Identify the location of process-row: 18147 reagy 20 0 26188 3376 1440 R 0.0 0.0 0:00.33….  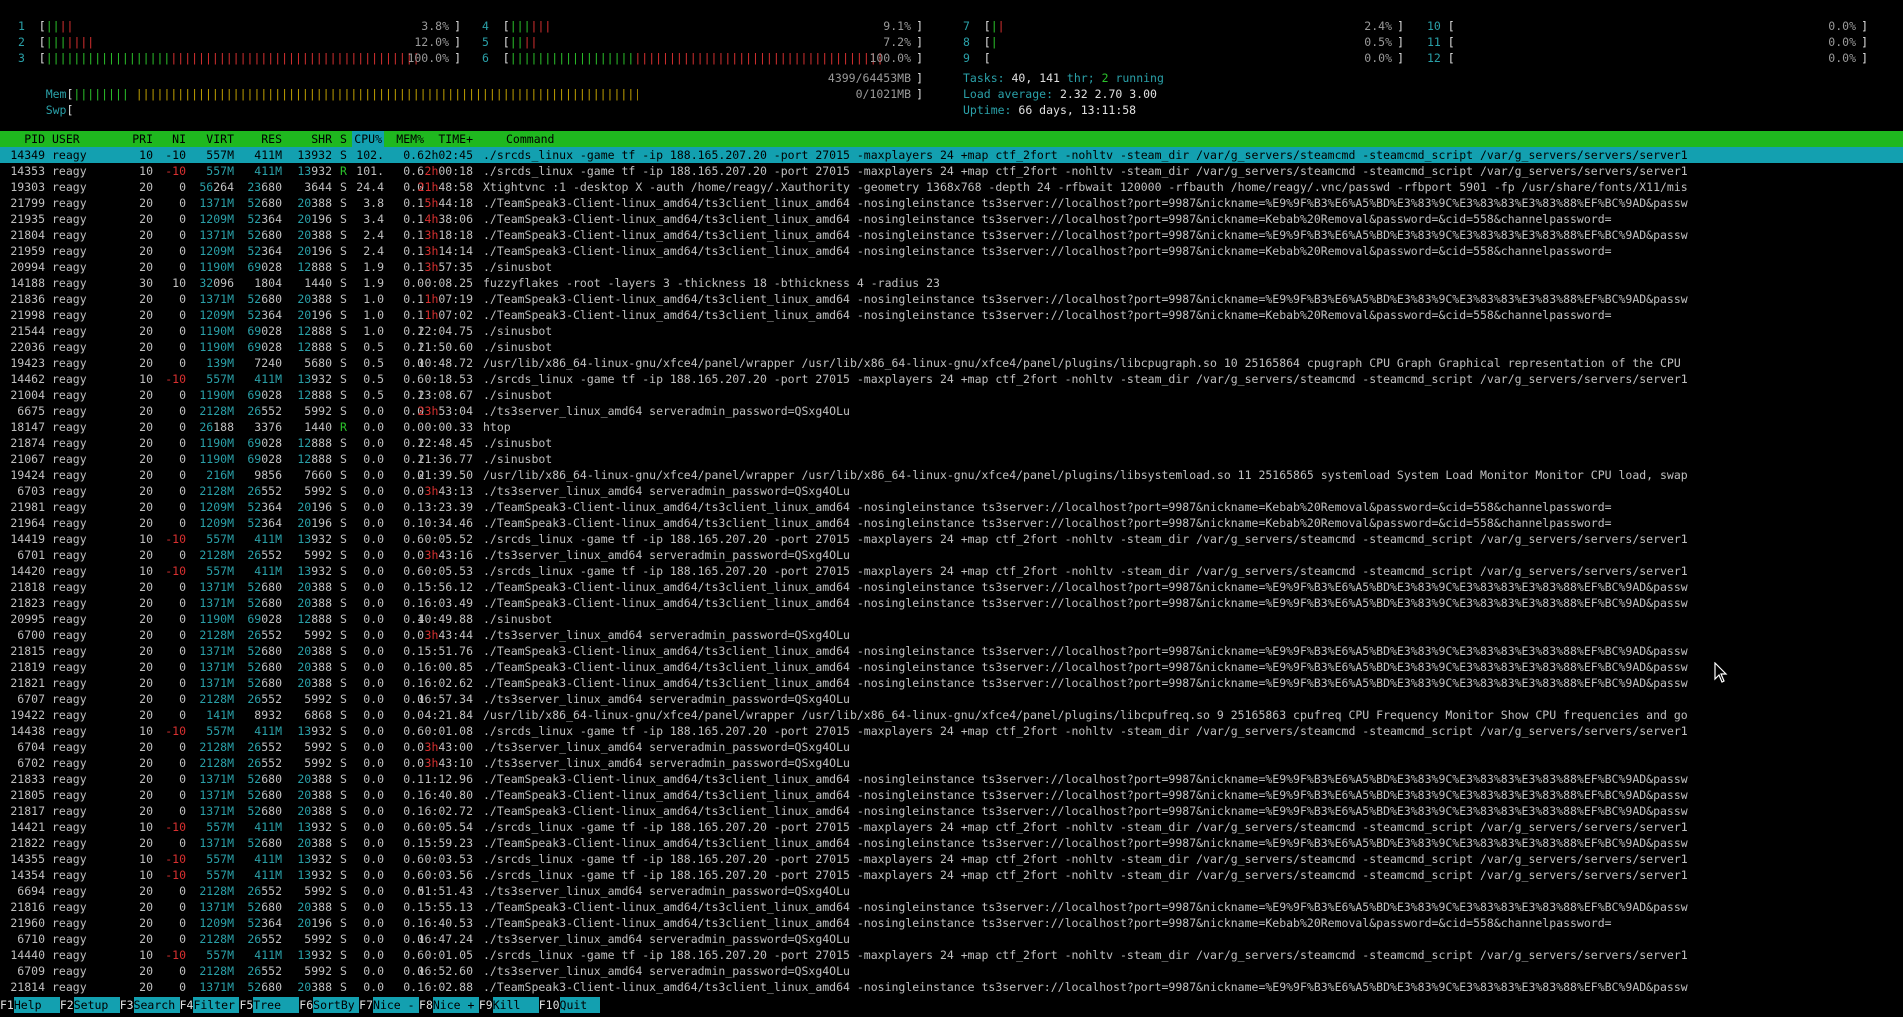
(951, 427).